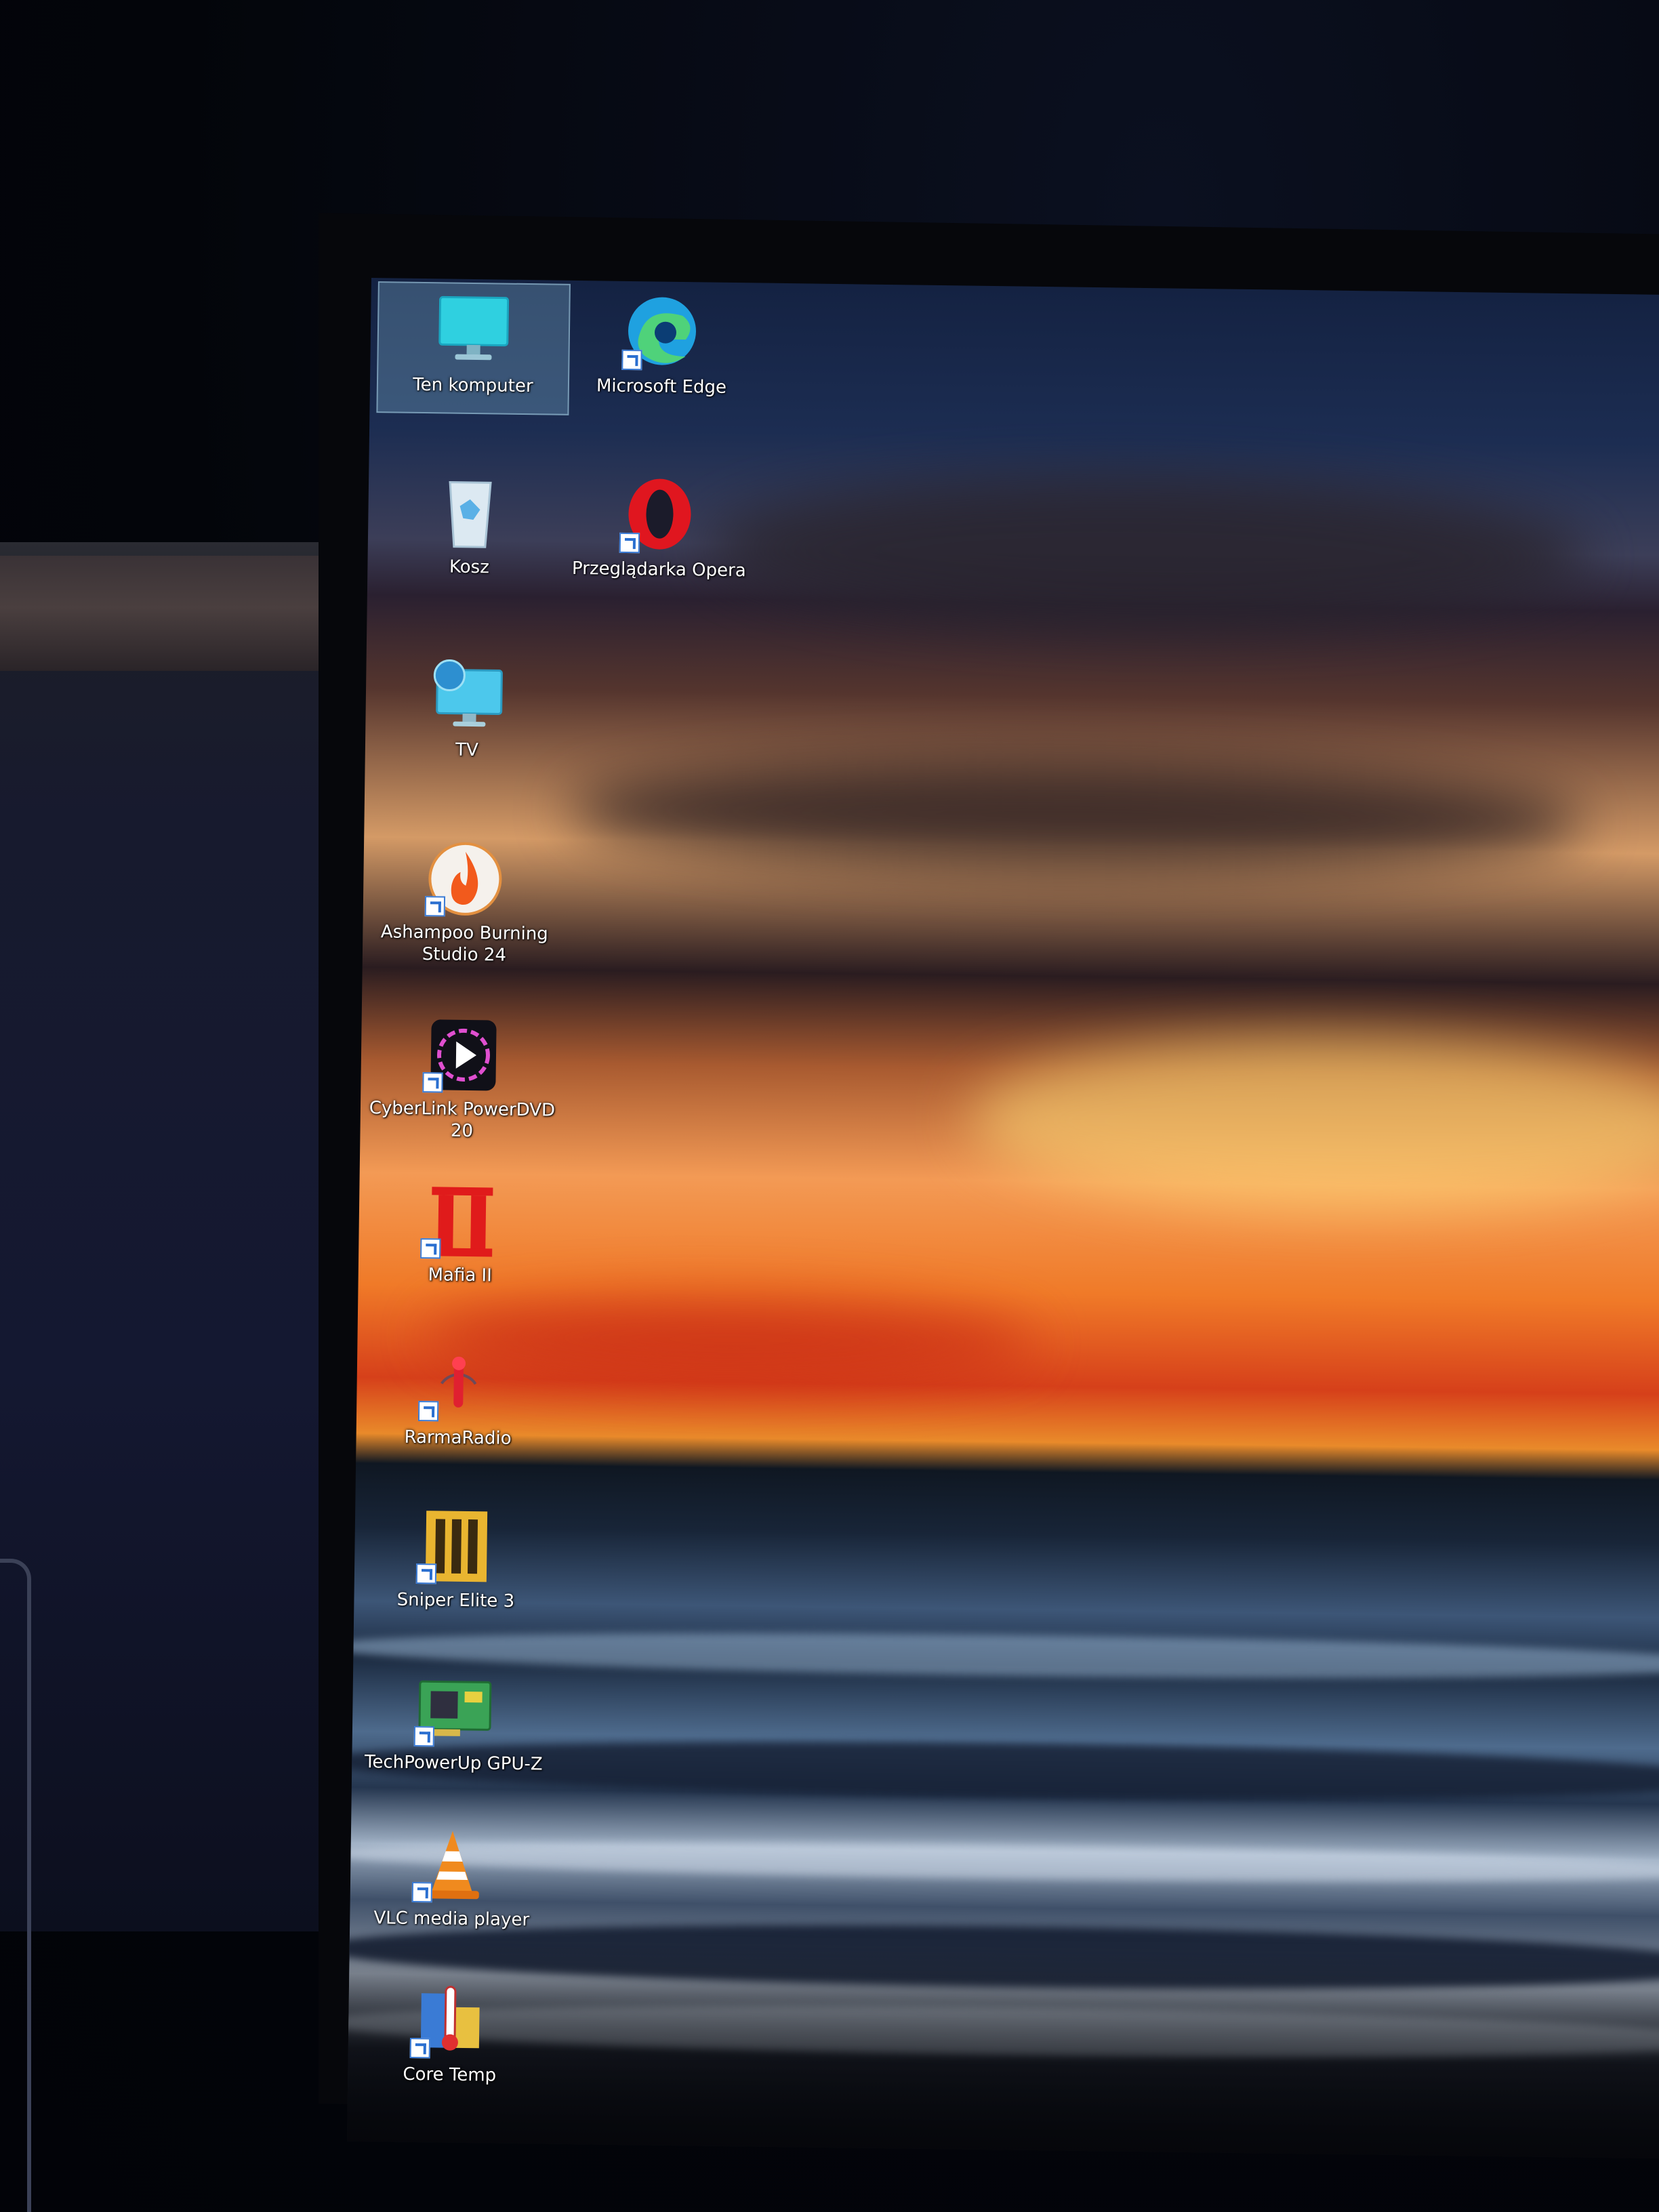  I want to click on desktop-icon-recycle-bin: Kosz, so click(470, 530).